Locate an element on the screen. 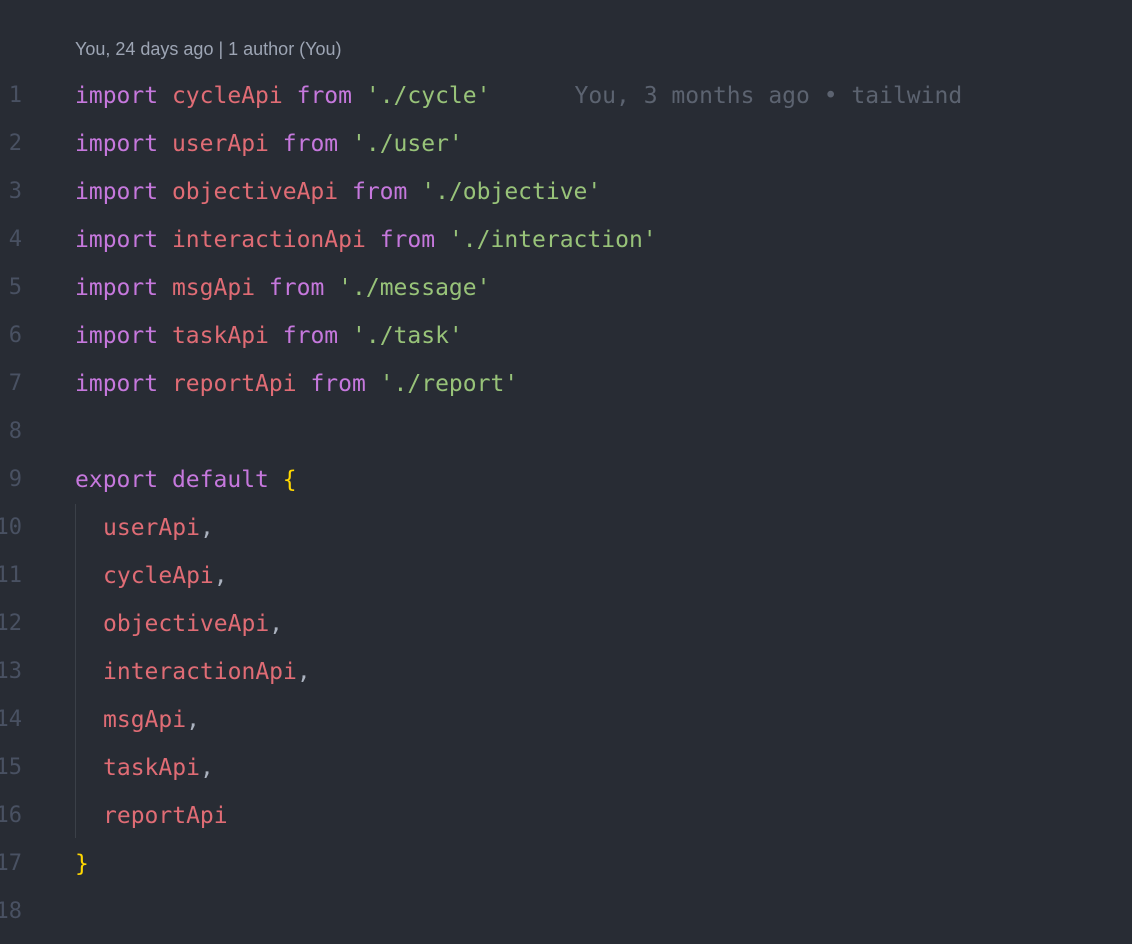  line-number: 3 is located at coordinates (15, 191).